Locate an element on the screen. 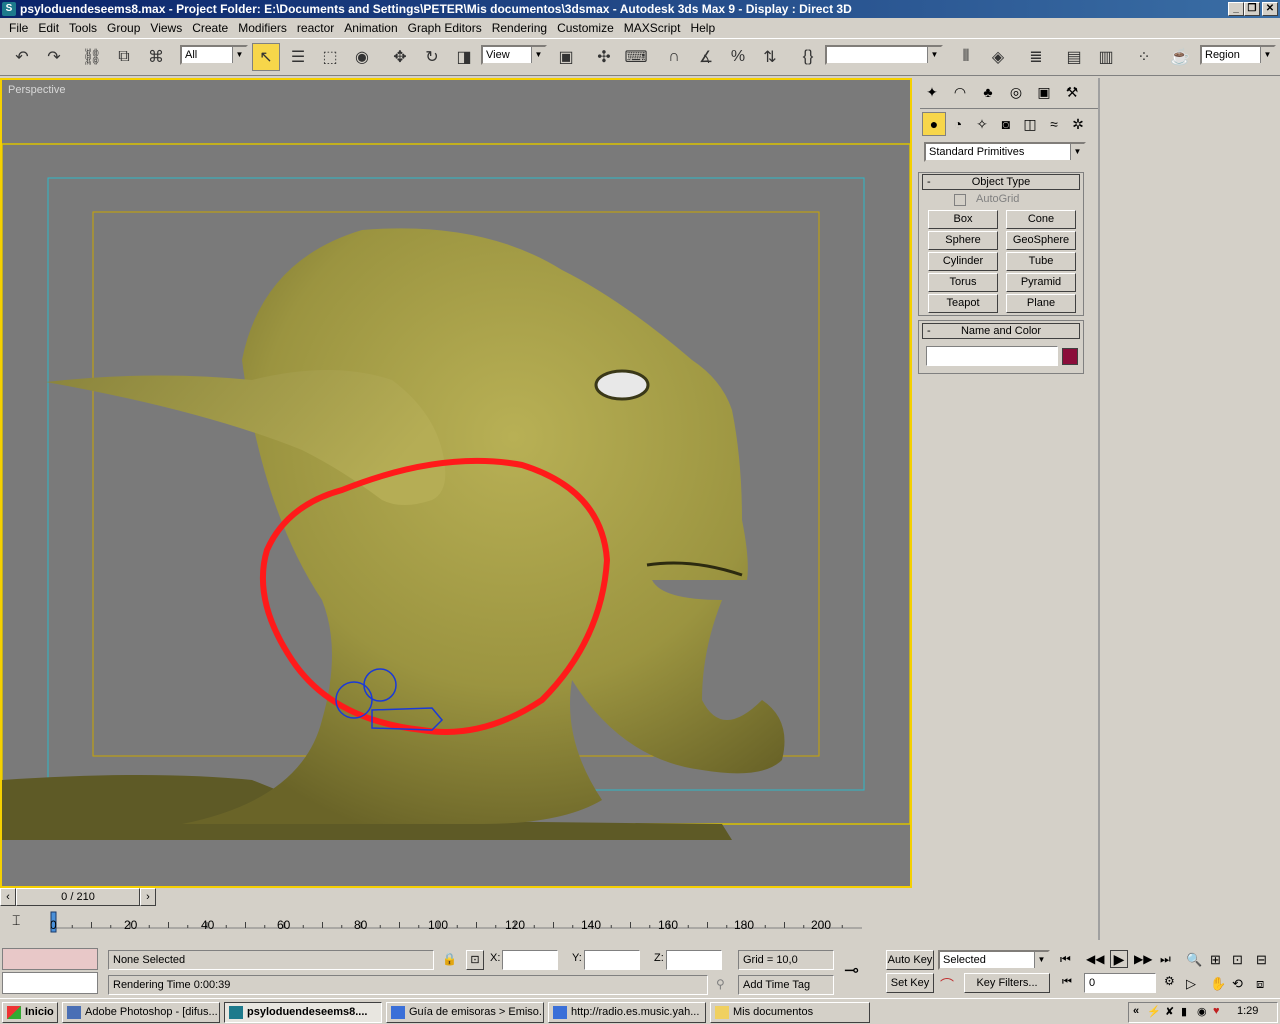 The image size is (1280, 1024). default-in-out-tangent-icon: ⌒ is located at coordinates (947, 985).